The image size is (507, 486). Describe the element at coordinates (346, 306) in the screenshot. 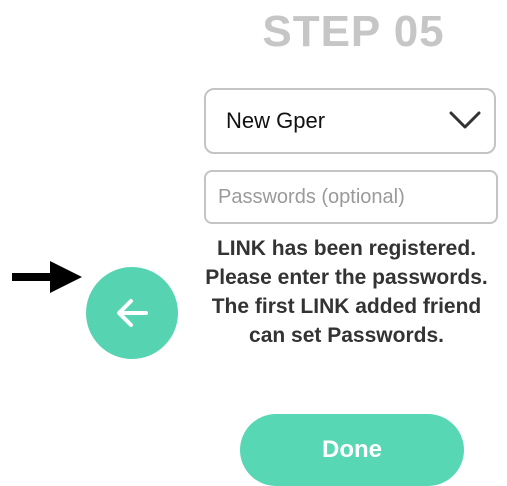

I see `message-line: The first LINK added friend` at that location.